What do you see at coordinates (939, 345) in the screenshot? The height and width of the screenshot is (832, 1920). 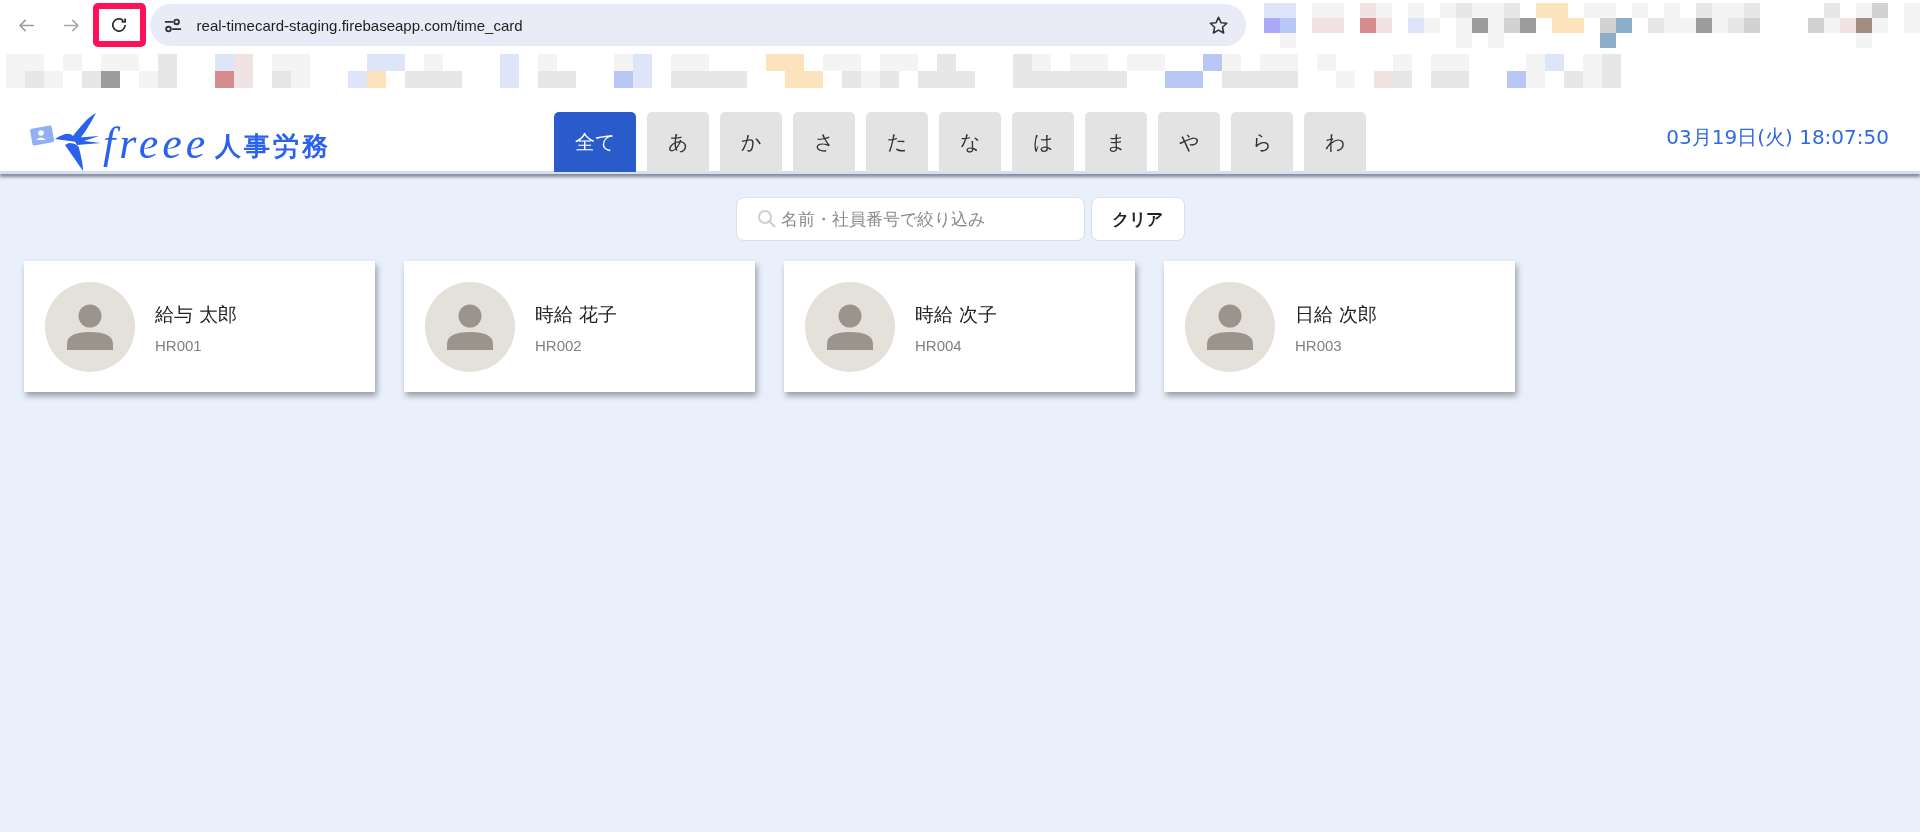 I see `employee-code: HR004` at bounding box center [939, 345].